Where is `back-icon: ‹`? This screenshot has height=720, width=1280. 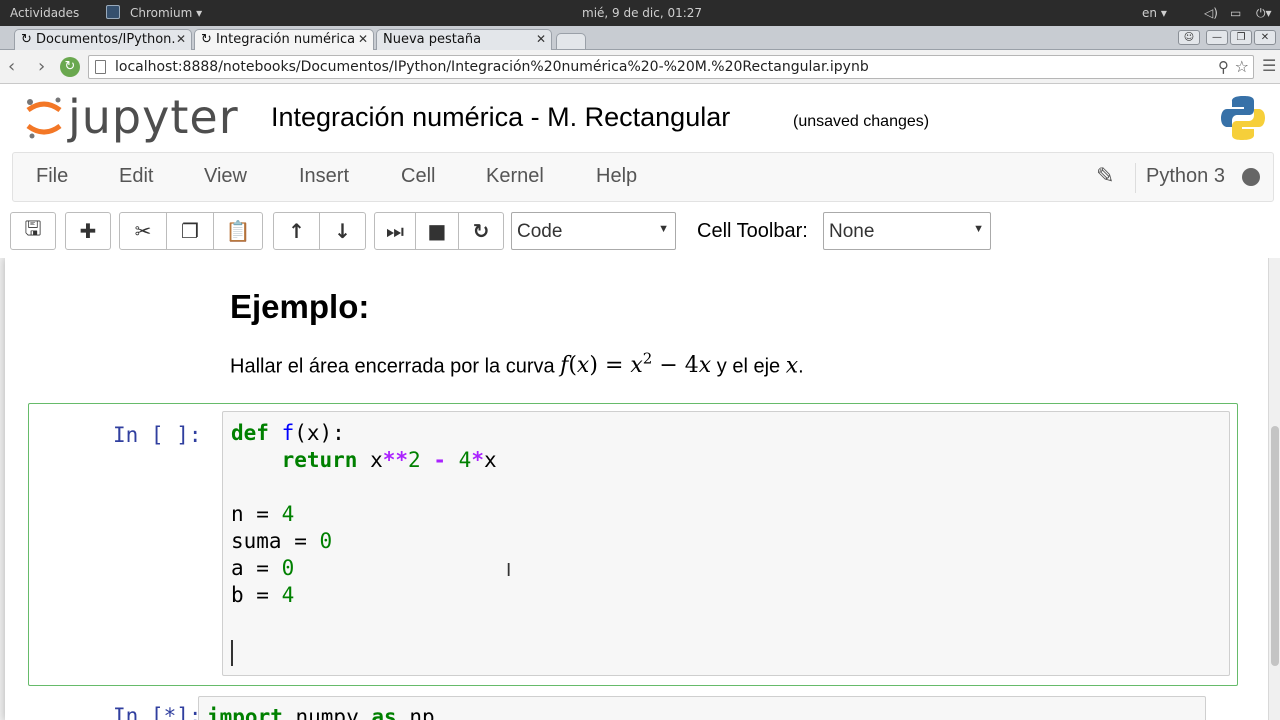 back-icon: ‹ is located at coordinates (11, 66).